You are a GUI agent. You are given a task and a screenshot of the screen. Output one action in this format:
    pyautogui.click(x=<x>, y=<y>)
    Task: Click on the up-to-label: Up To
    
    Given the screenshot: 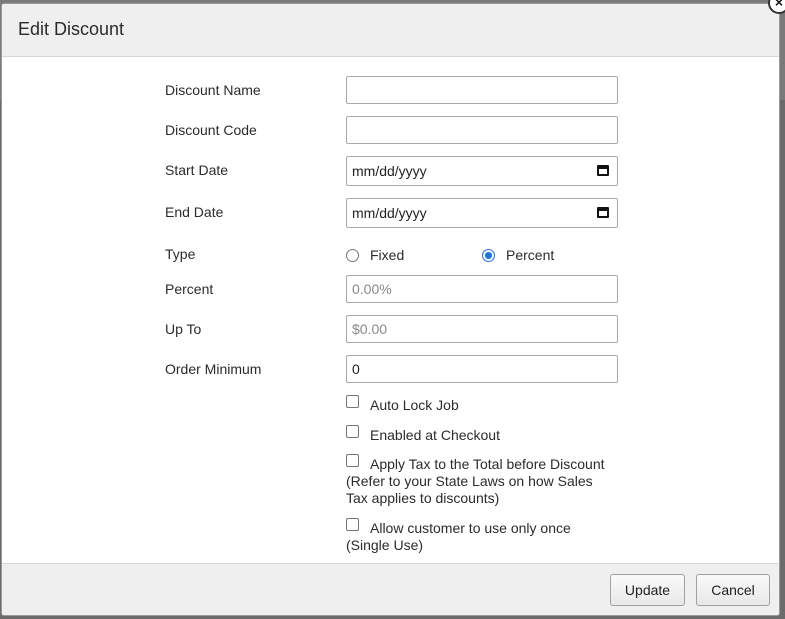 What is the action you would take?
    pyautogui.click(x=183, y=329)
    